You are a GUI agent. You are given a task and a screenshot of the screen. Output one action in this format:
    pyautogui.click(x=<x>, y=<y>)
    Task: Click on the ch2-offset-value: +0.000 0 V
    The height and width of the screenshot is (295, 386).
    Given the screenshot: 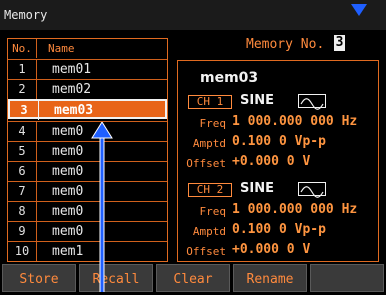 What is the action you would take?
    pyautogui.click(x=271, y=249)
    